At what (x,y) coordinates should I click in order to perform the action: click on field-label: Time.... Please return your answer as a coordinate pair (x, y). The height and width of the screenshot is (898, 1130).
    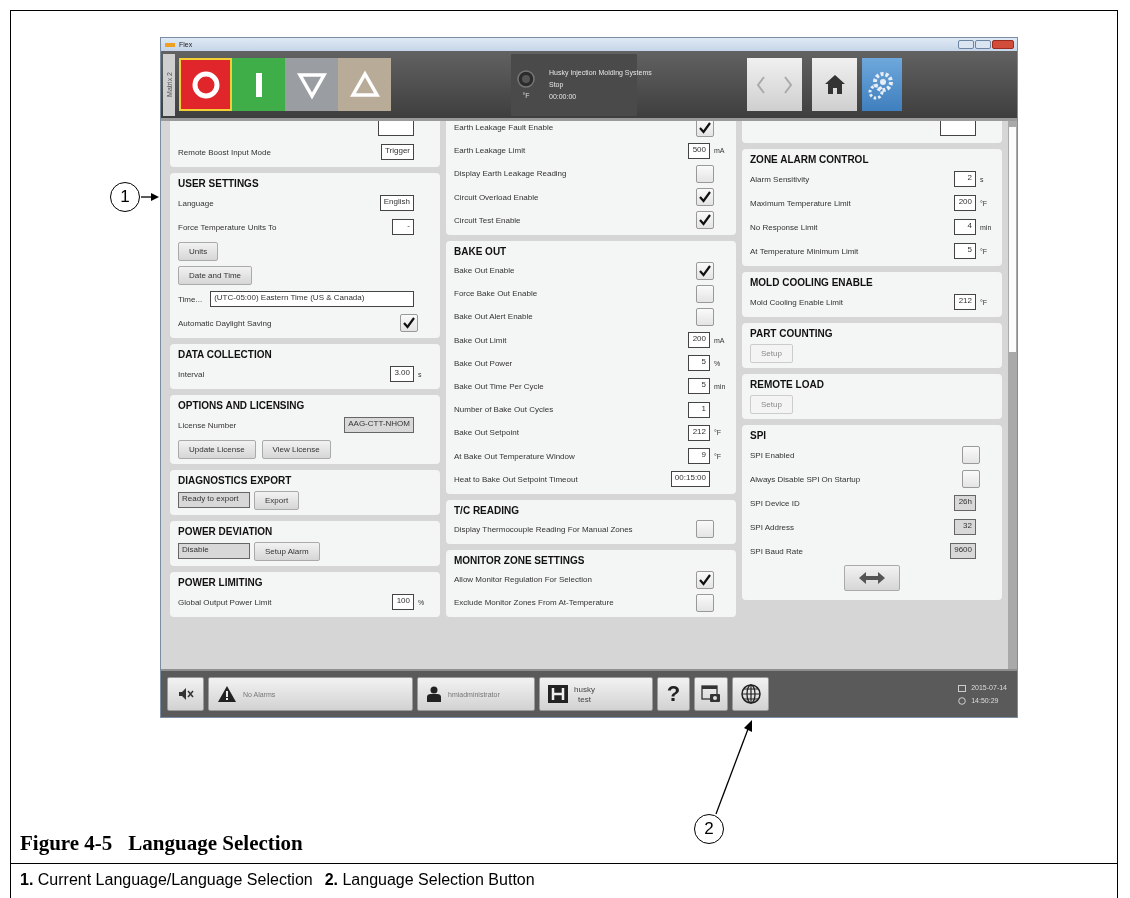
    Looking at the image, I should click on (190, 299).